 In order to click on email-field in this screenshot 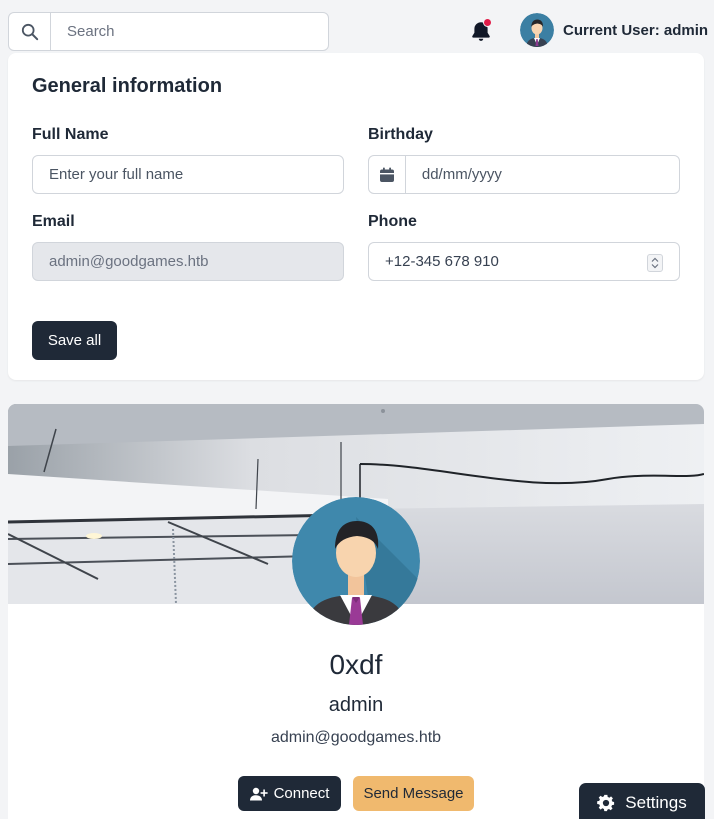, I will do `click(188, 261)`.